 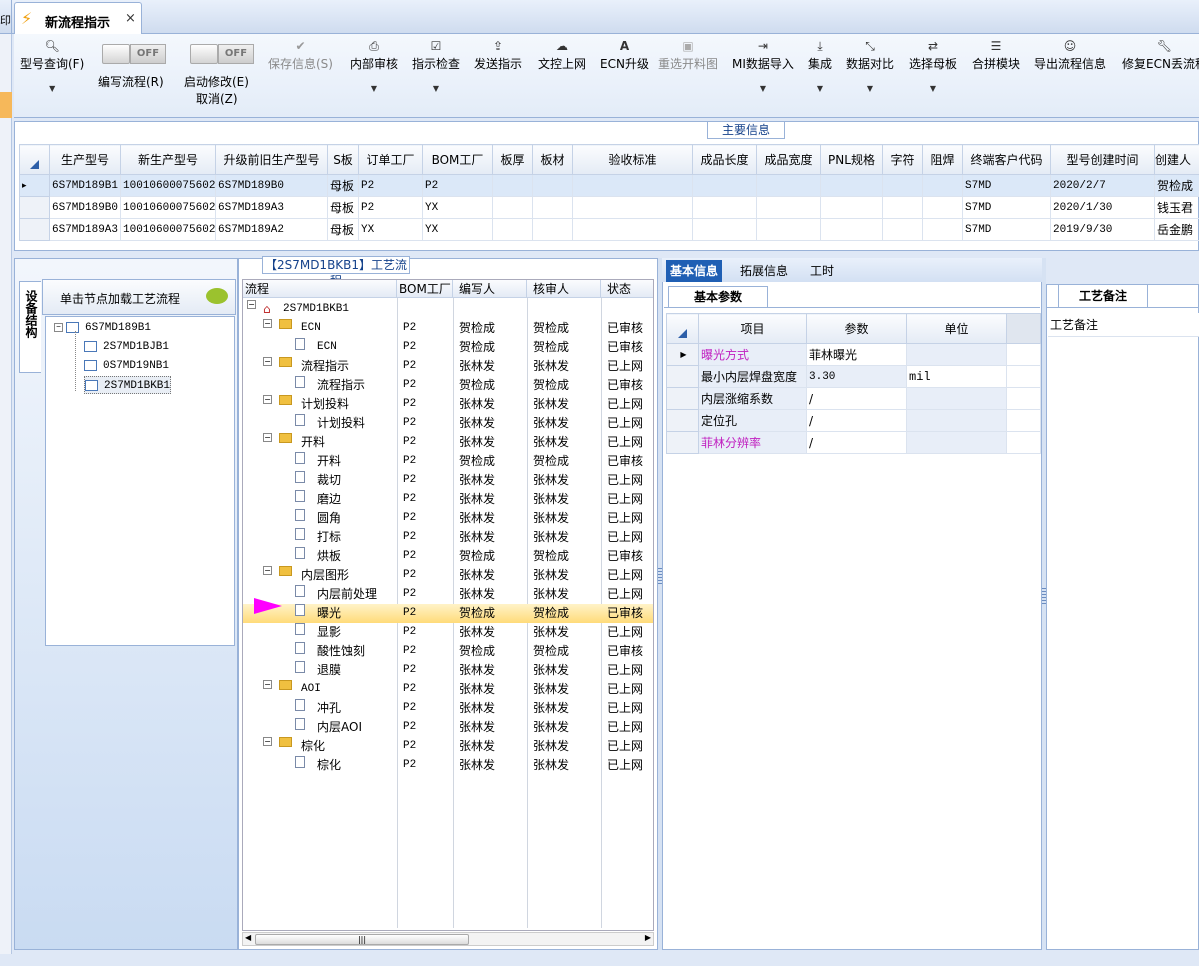 What do you see at coordinates (248, 937) in the screenshot?
I see `scroll-left-icon: ◀` at bounding box center [248, 937].